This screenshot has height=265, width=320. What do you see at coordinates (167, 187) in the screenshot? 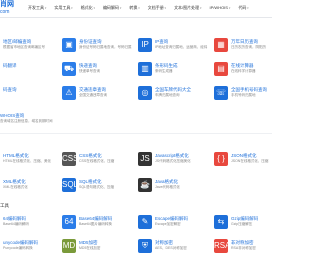
I see `tool-desc: Java代码格式化` at bounding box center [167, 187].